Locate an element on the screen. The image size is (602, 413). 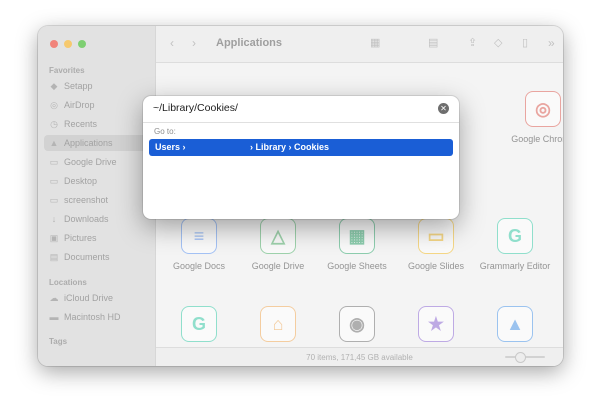
path-suggestion: Users › › Library › Cookies is located at coordinates (301, 147).